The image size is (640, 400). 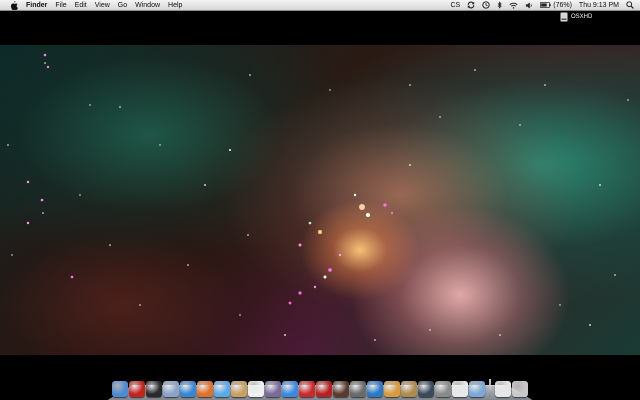 What do you see at coordinates (564, 17) in the screenshot?
I see `hard-drive-icon` at bounding box center [564, 17].